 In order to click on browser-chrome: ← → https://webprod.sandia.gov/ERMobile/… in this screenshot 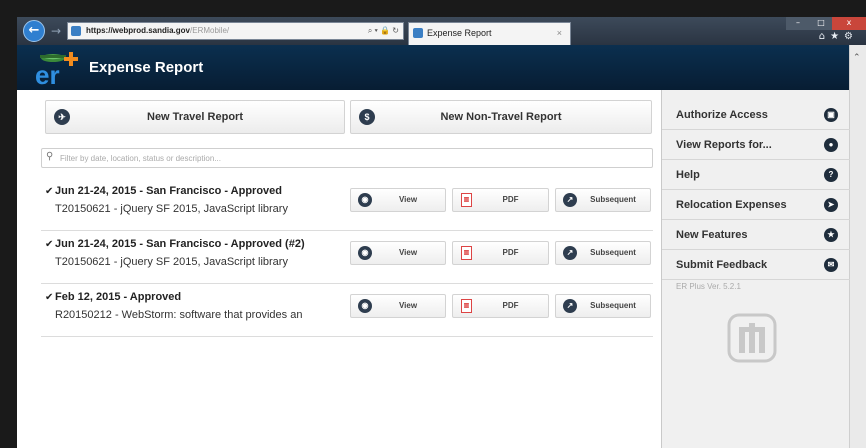, I will do `click(441, 31)`.